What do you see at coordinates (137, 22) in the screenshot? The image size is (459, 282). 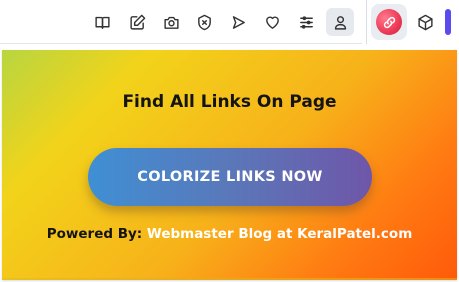 I see `edit-icon` at bounding box center [137, 22].